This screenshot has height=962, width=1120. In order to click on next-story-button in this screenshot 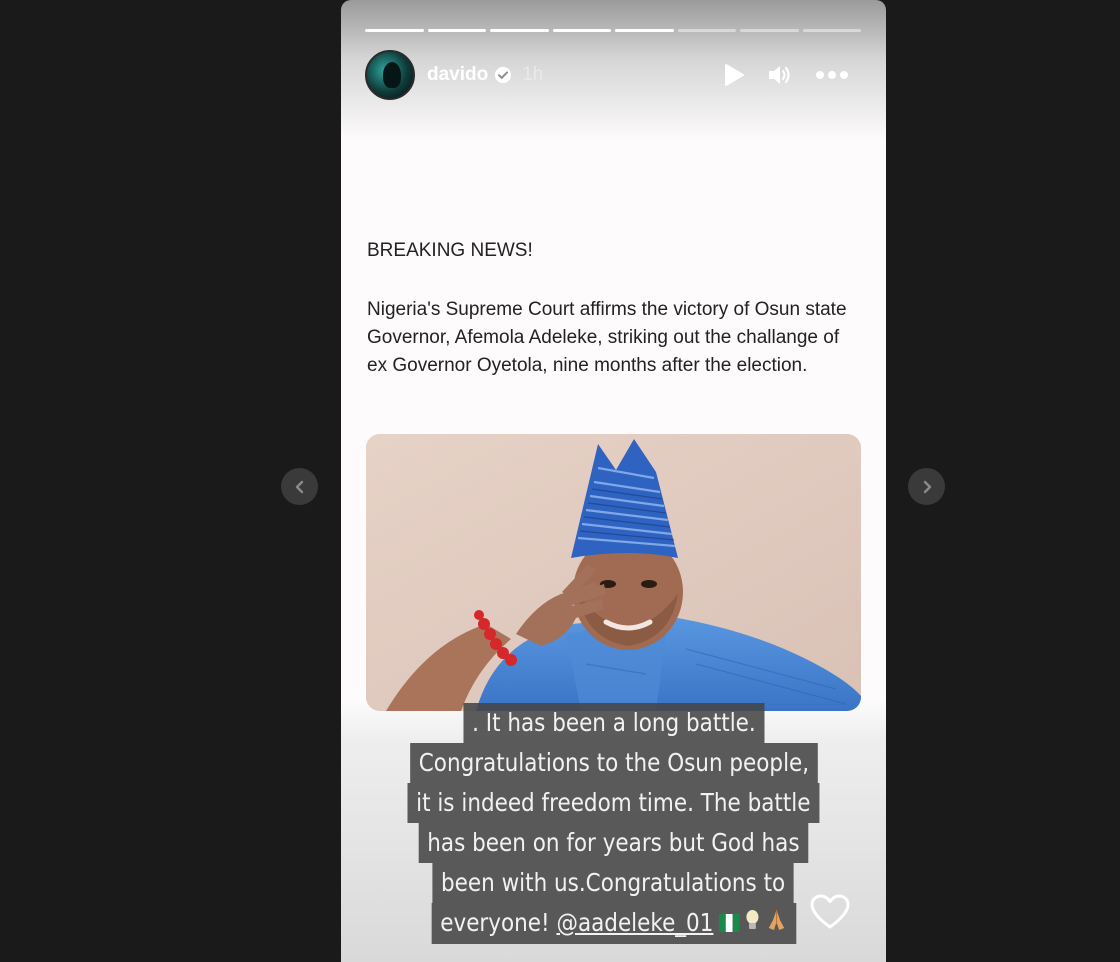, I will do `click(926, 486)`.